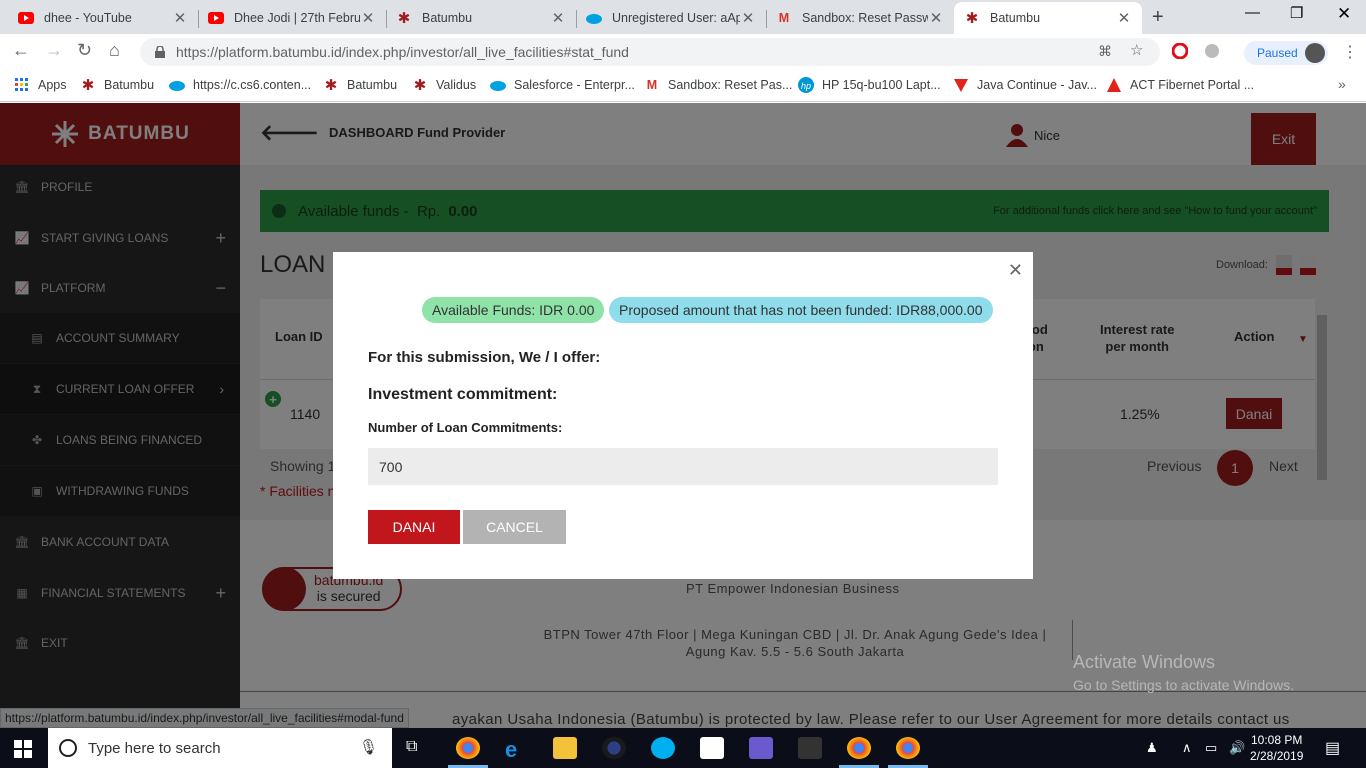 The width and height of the screenshot is (1366, 768). Describe the element at coordinates (1187, 748) in the screenshot. I see `chevron-up-icon: ∧` at that location.